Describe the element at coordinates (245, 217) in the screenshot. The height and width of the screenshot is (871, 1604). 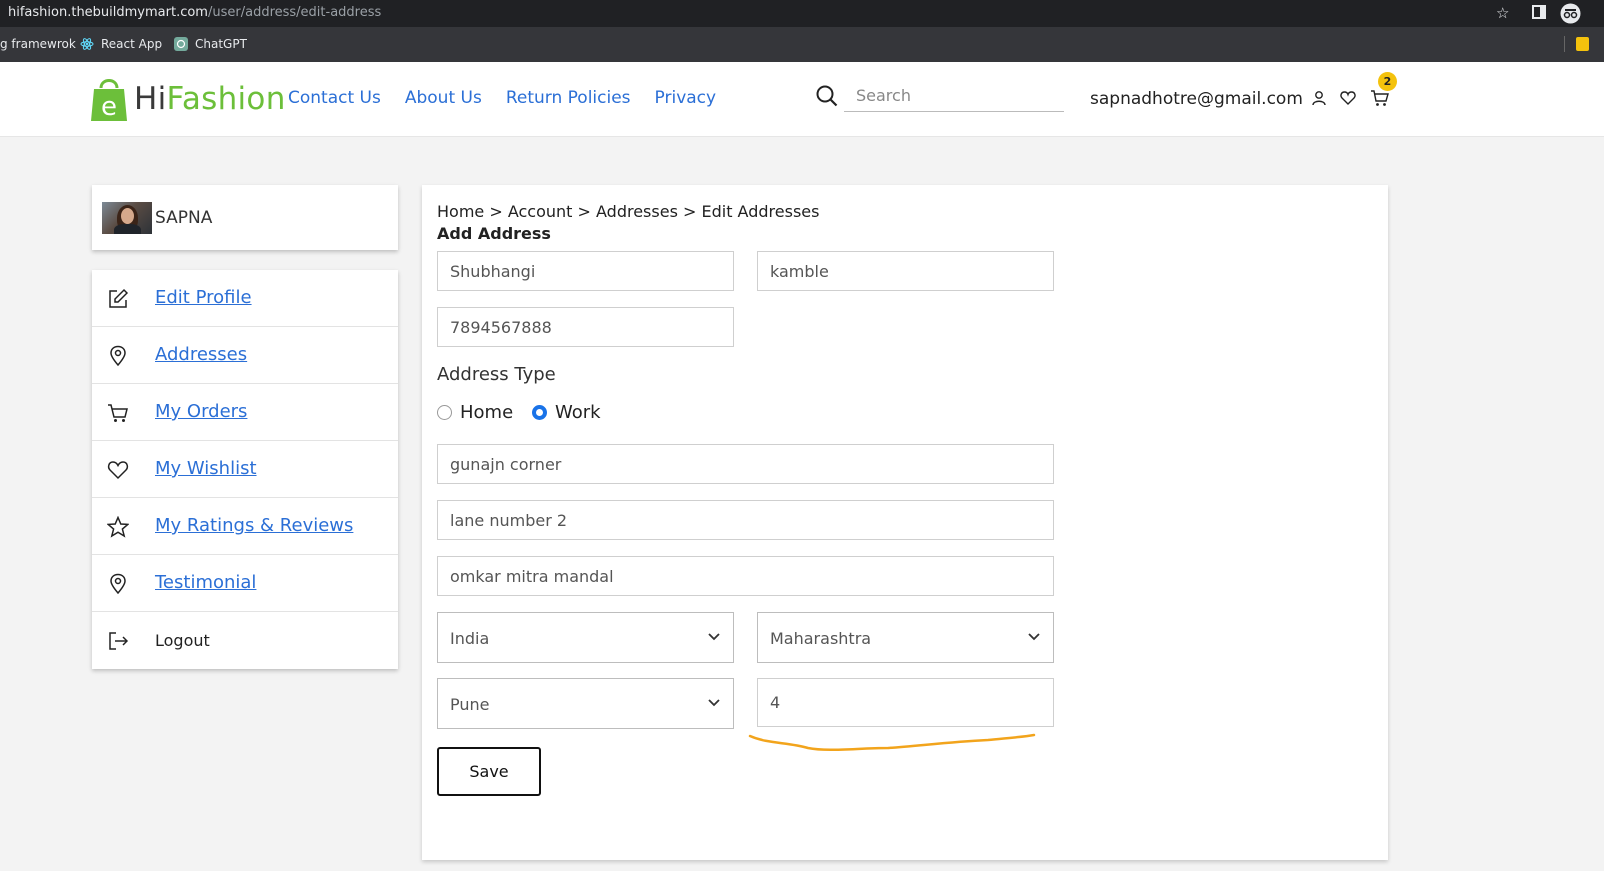
I see `user-profile-card: SAPNA` at that location.